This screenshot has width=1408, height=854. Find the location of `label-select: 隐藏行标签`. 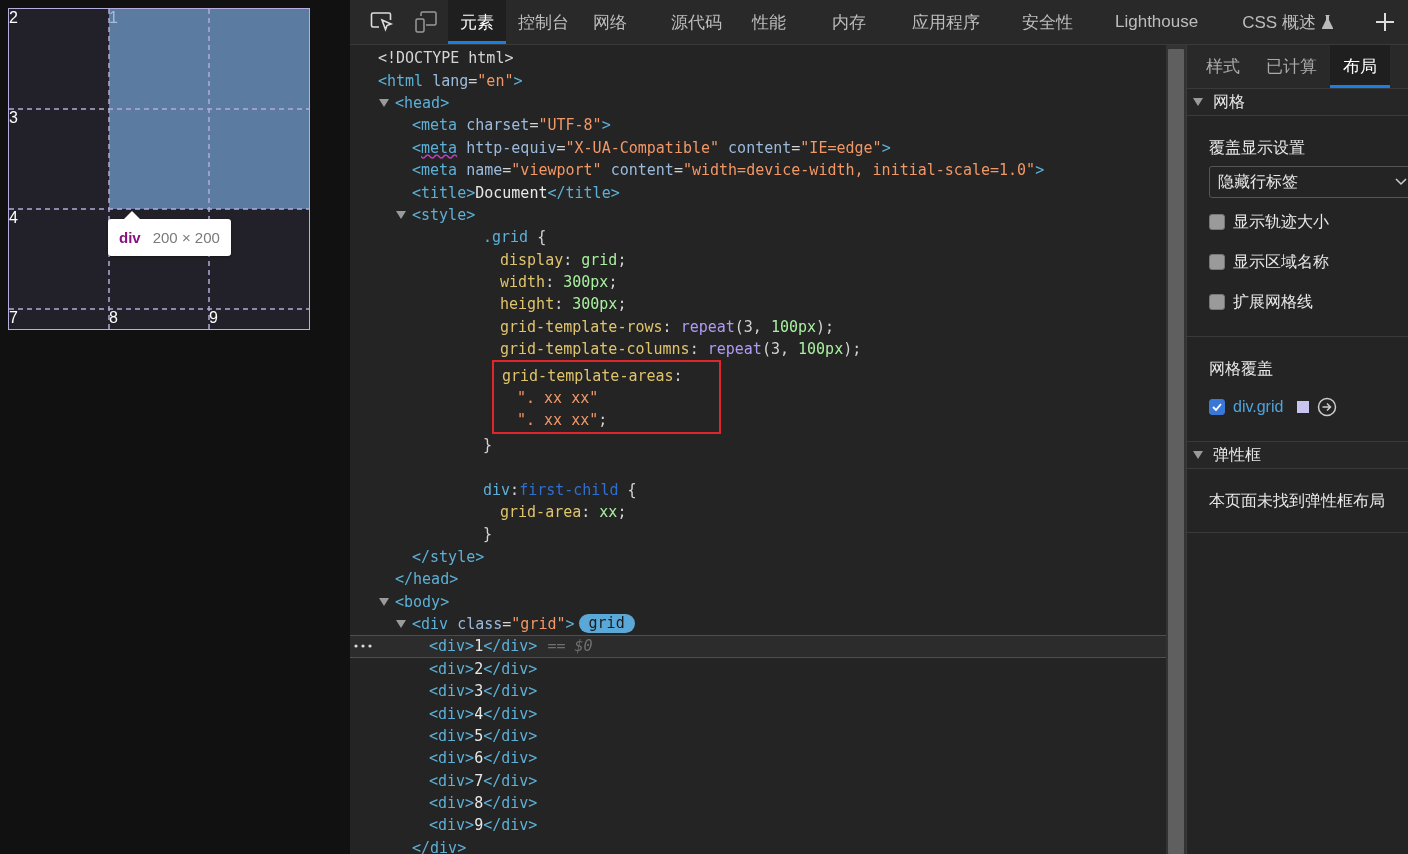

label-select: 隐藏行标签 is located at coordinates (1308, 182).